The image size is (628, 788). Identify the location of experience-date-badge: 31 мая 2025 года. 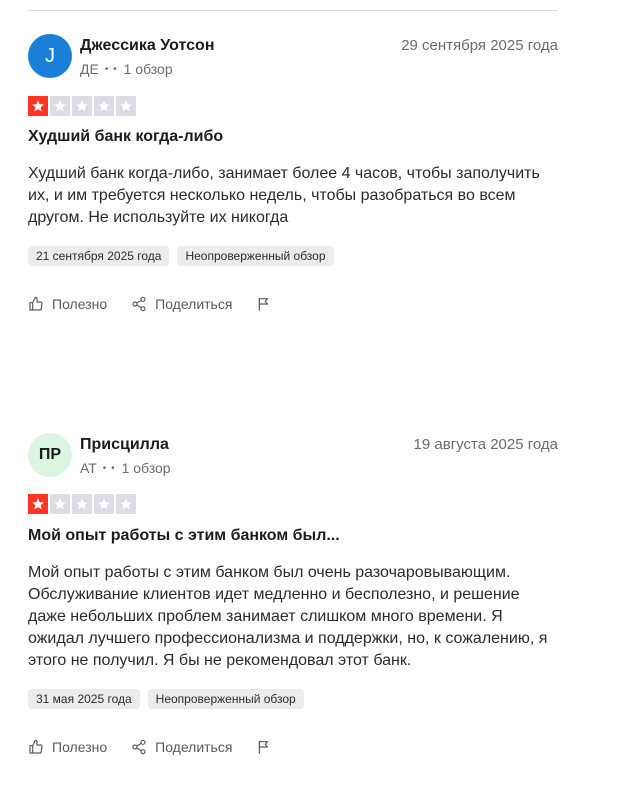
(84, 699).